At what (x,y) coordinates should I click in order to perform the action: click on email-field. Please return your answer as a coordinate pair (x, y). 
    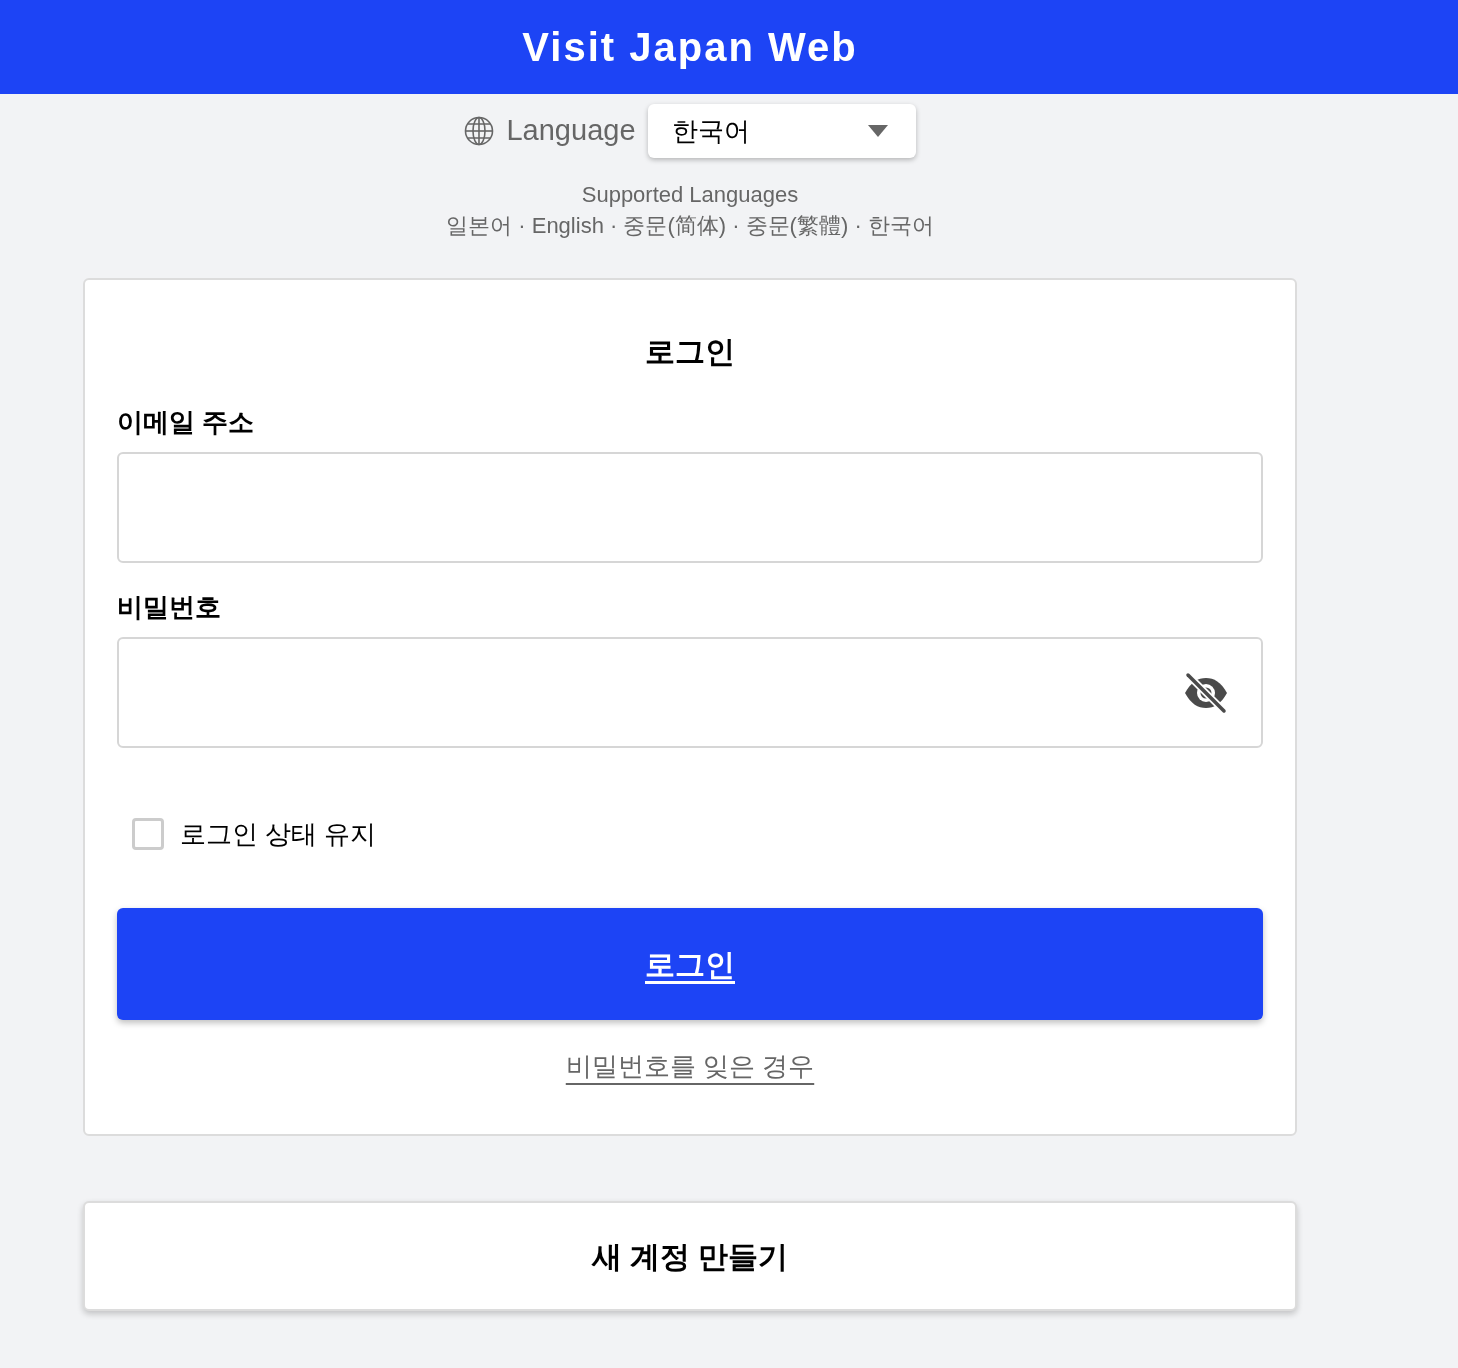
    Looking at the image, I should click on (690, 507).